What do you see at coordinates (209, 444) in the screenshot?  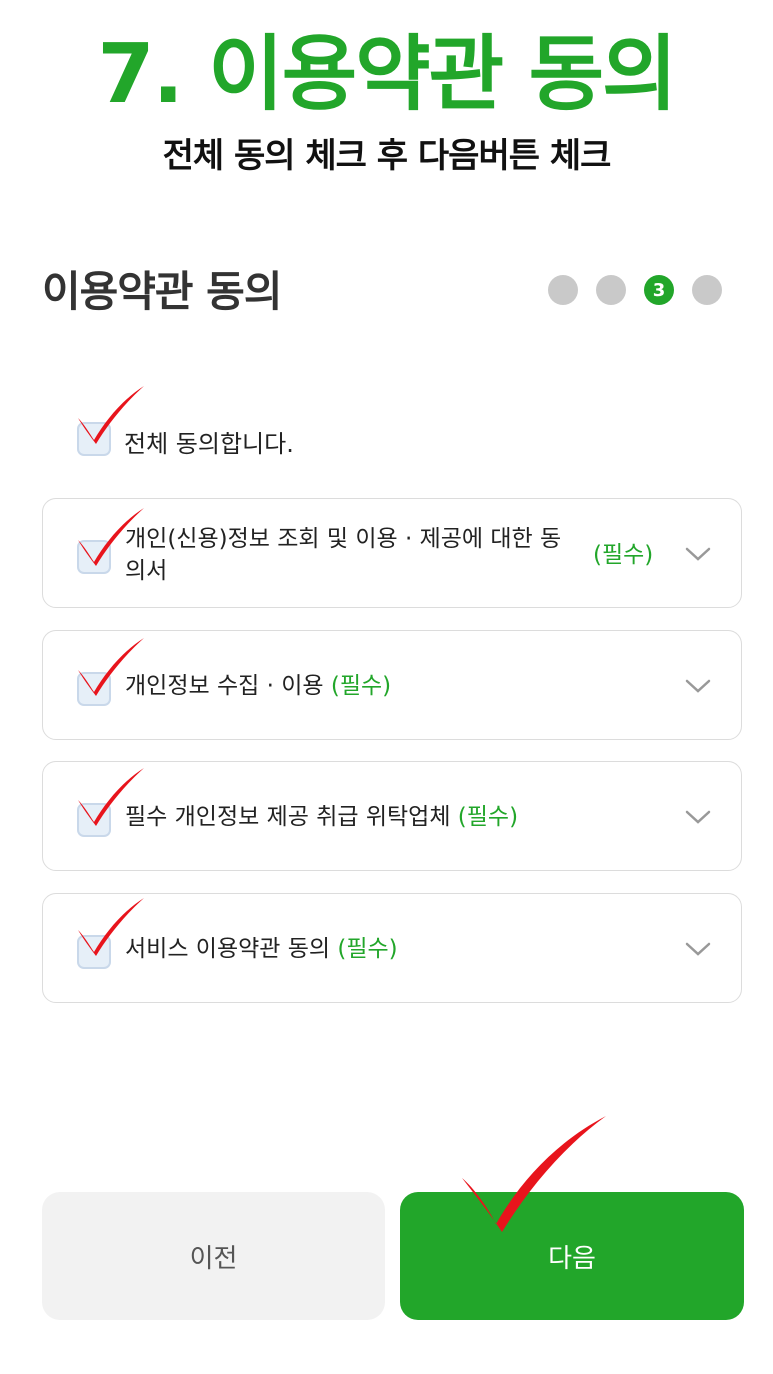 I see `agree-all-label: 전체 동의합니다.` at bounding box center [209, 444].